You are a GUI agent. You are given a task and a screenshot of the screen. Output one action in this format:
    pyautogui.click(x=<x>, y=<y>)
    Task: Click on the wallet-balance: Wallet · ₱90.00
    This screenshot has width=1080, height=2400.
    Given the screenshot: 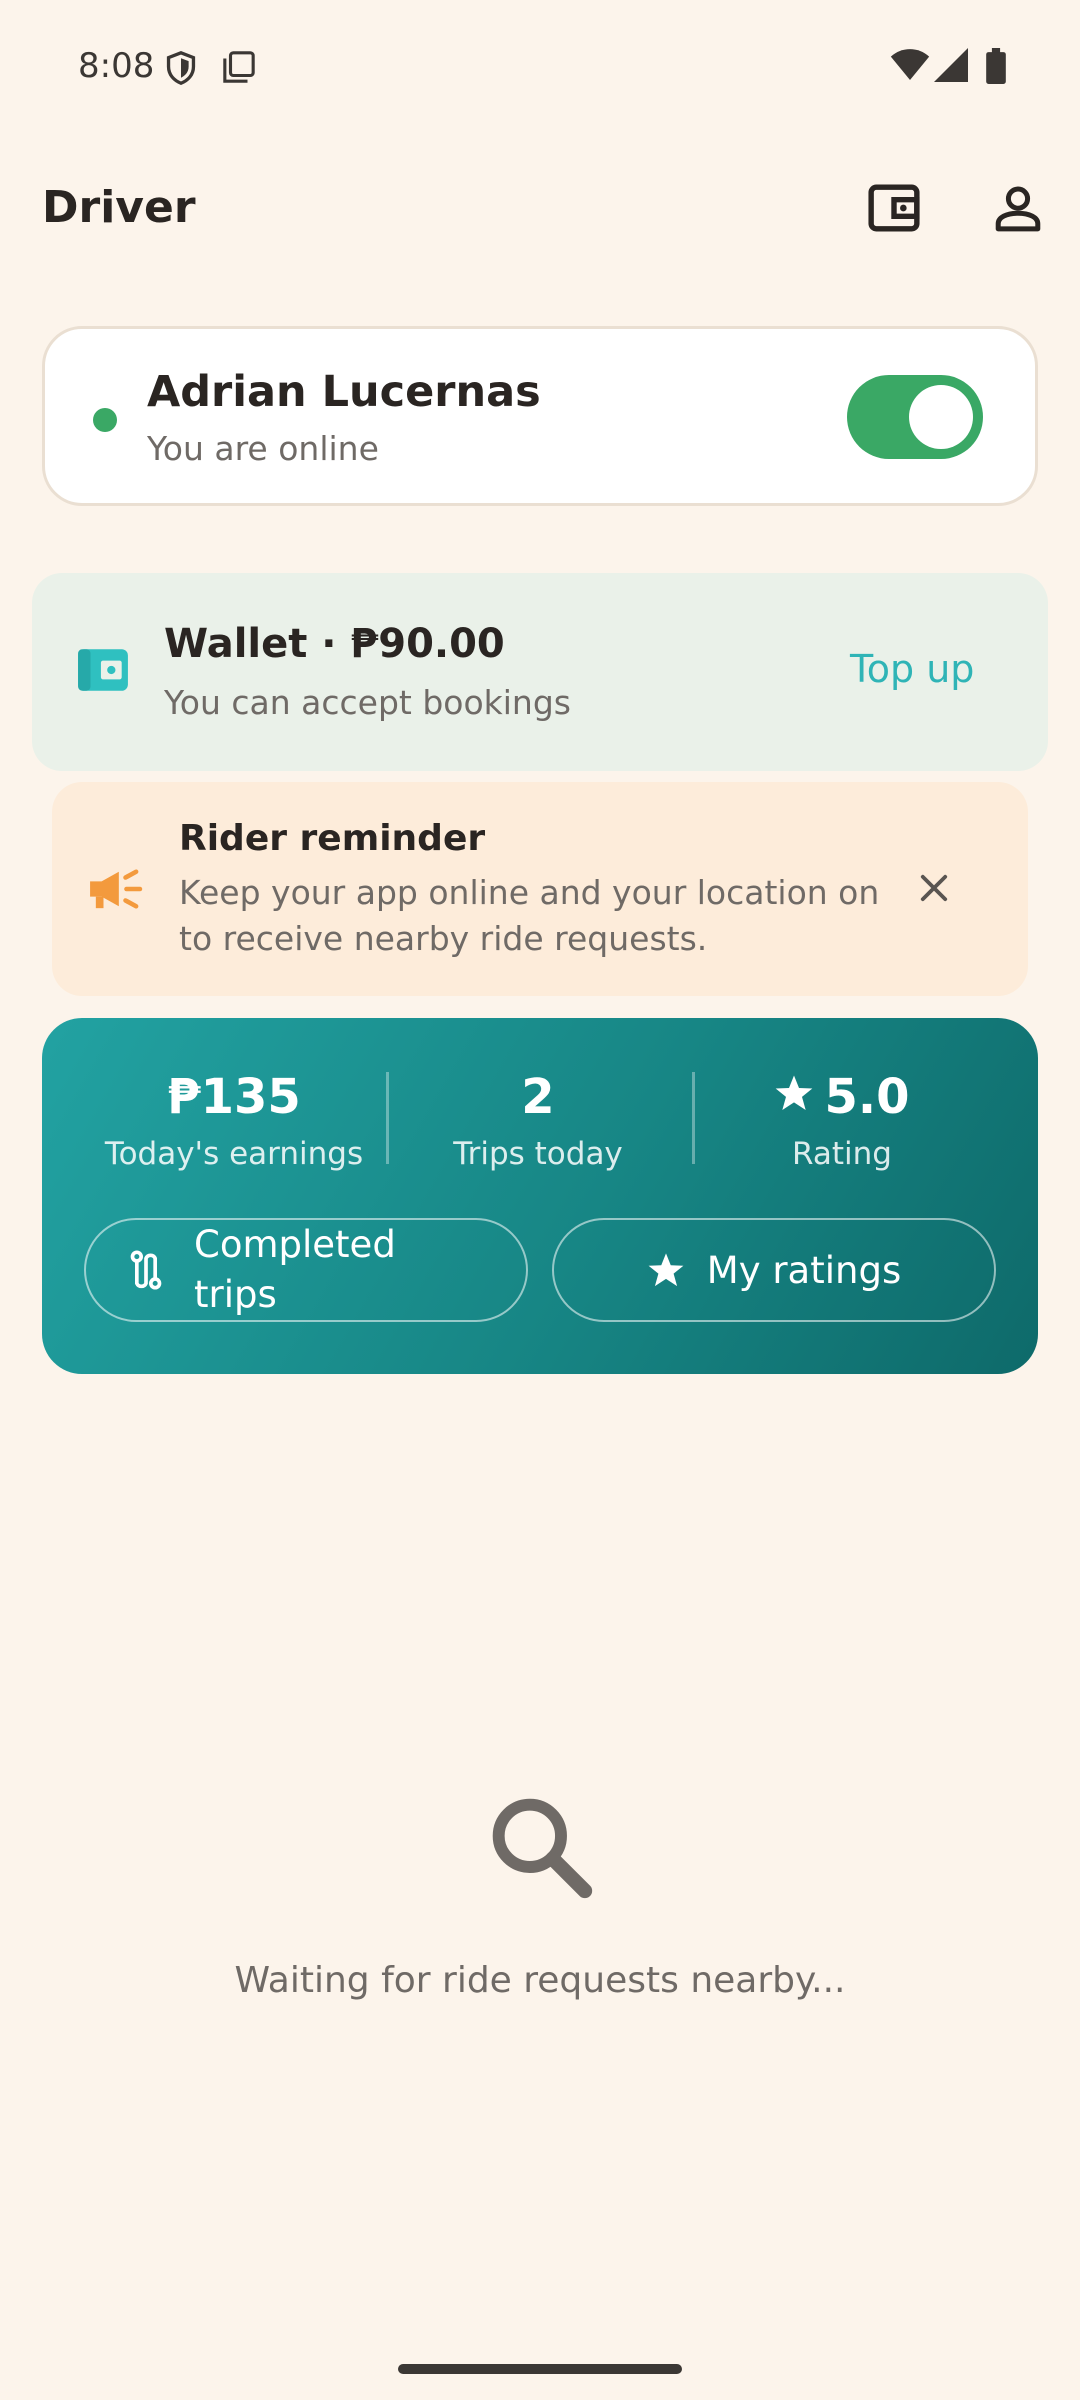 What is the action you would take?
    pyautogui.click(x=334, y=644)
    